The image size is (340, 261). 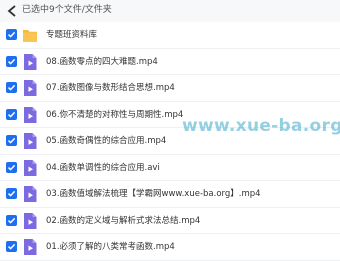 What do you see at coordinates (67, 10) in the screenshot?
I see `selection-count-label: 已选中9个文件/文件夹` at bounding box center [67, 10].